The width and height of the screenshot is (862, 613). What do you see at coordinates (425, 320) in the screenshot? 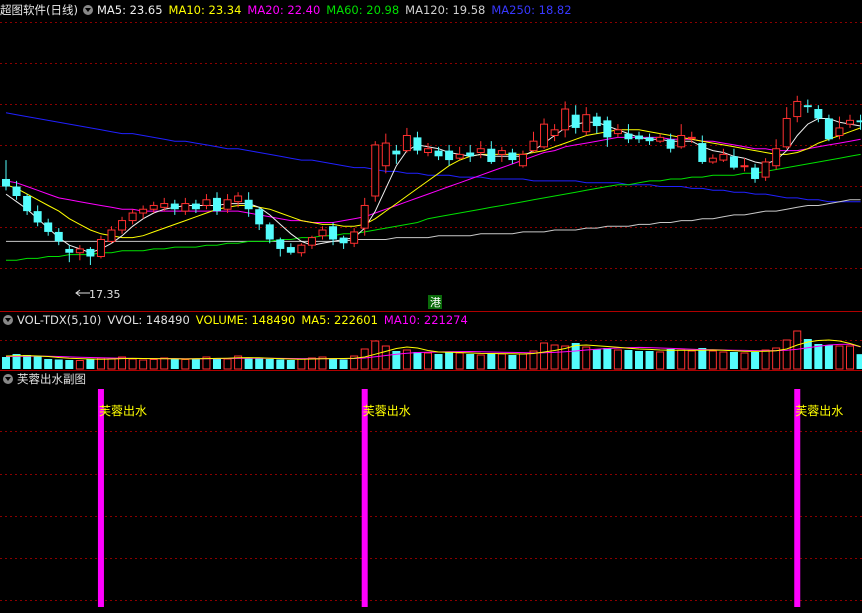
I see `volume-ma10-value: MA10: 221274` at bounding box center [425, 320].